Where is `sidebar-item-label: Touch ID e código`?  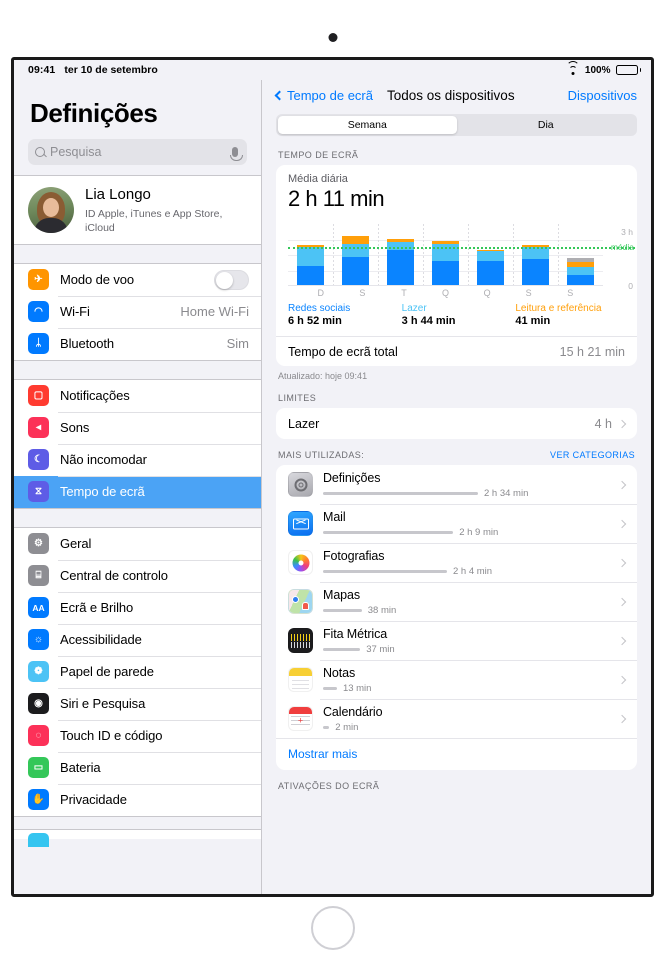 sidebar-item-label: Touch ID e código is located at coordinates (111, 736).